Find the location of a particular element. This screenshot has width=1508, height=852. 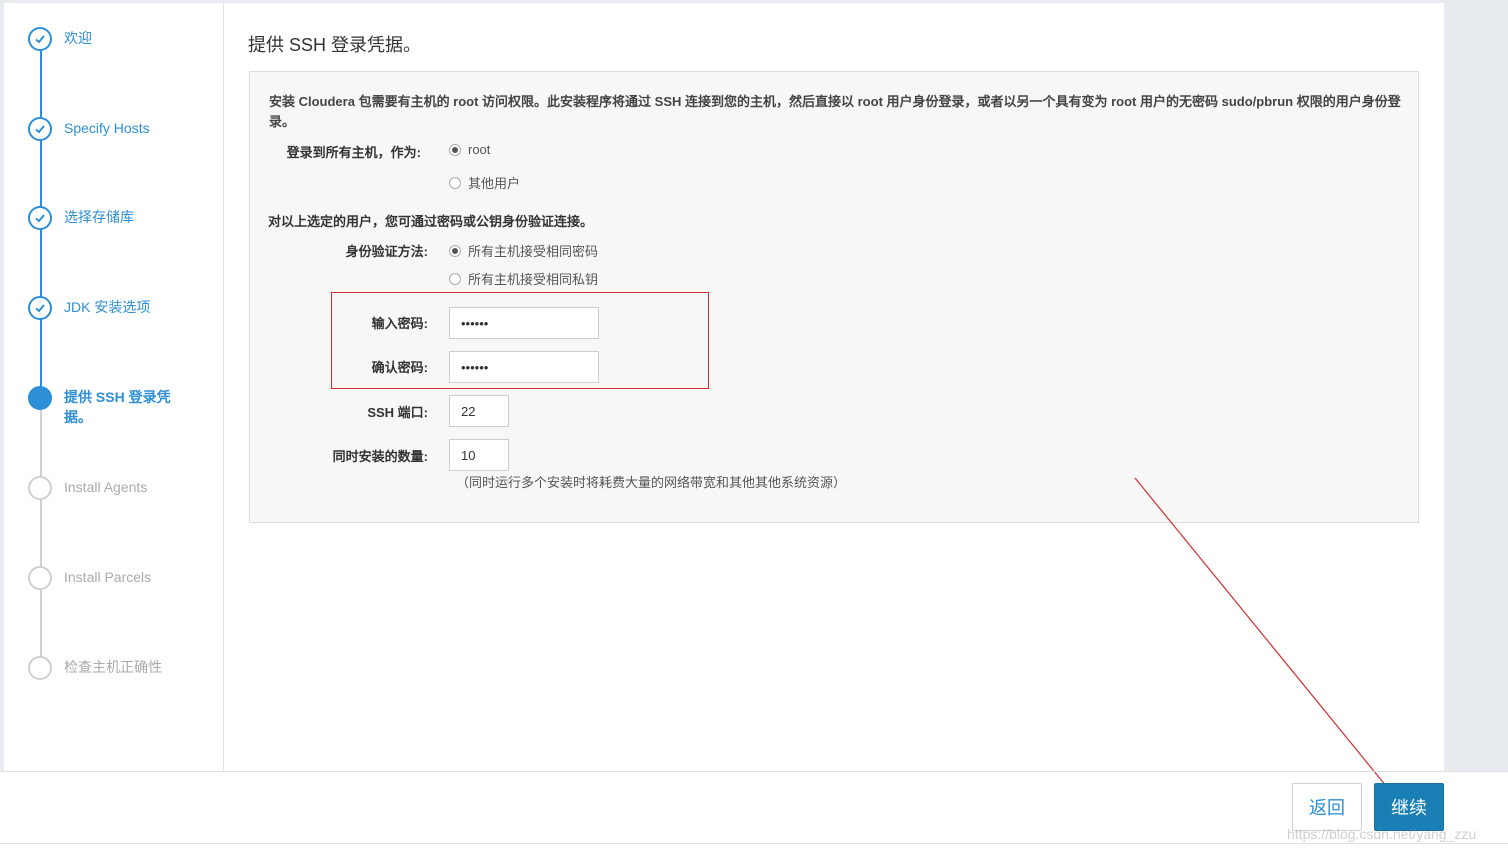

back-button: 返回 is located at coordinates (1327, 807).